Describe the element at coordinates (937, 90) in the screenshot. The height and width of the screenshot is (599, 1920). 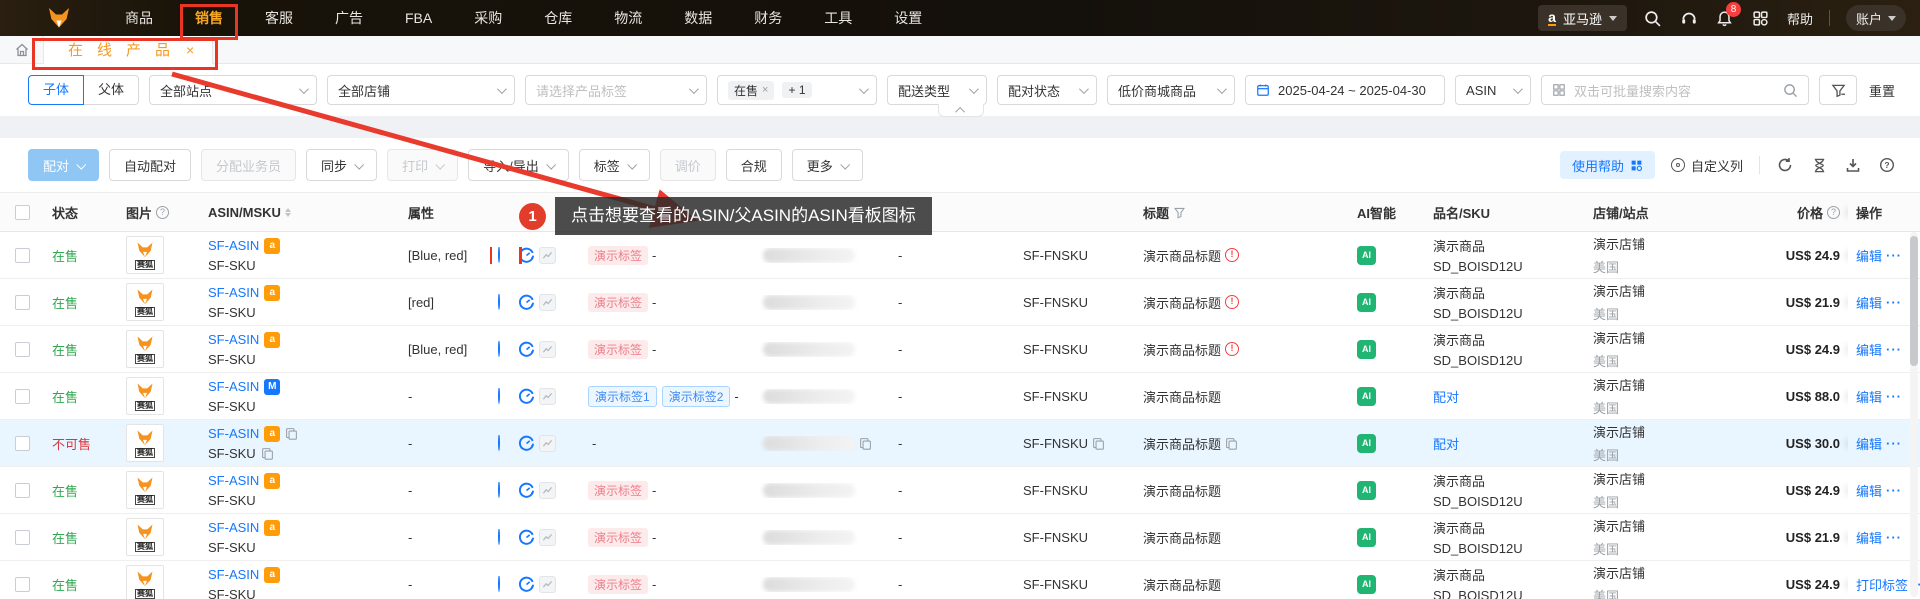
I see `delivery-type-select: 配送类型` at that location.